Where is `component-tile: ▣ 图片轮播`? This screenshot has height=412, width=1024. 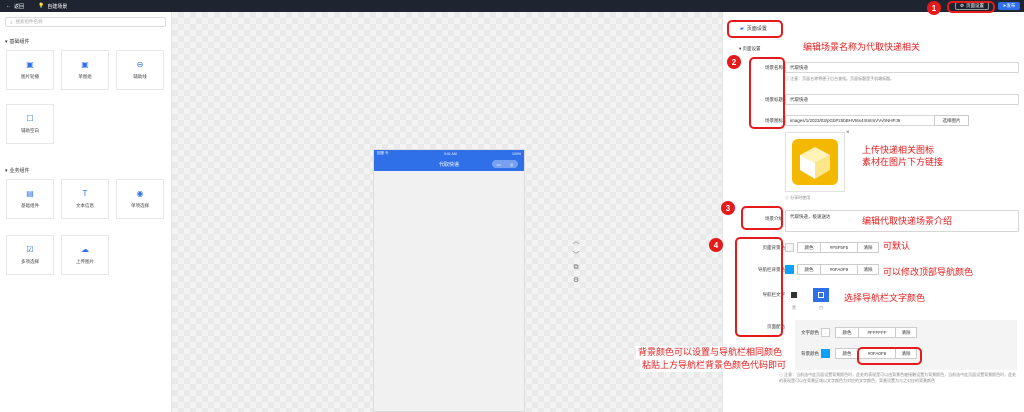 component-tile: ▣ 图片轮播 is located at coordinates (30, 70).